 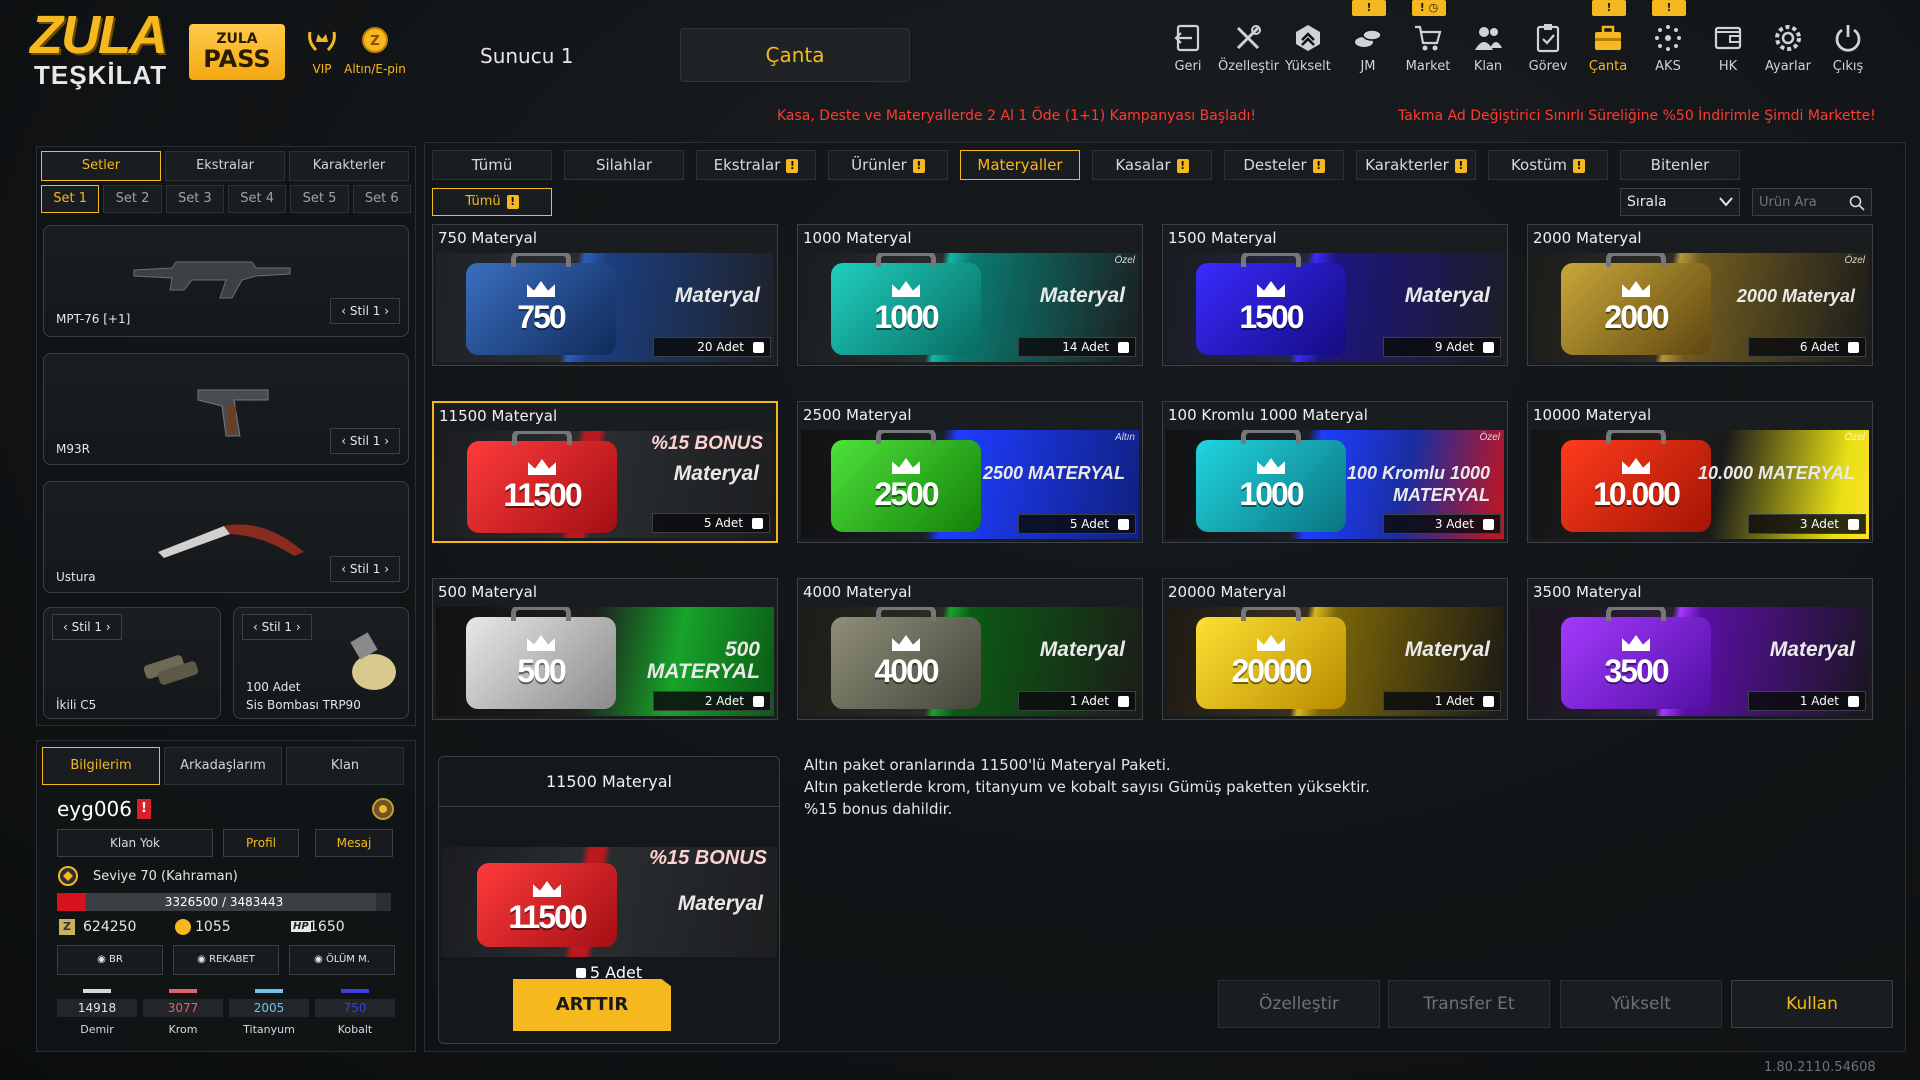 What do you see at coordinates (1548, 165) in the screenshot?
I see `category-tab: Kostüm!` at bounding box center [1548, 165].